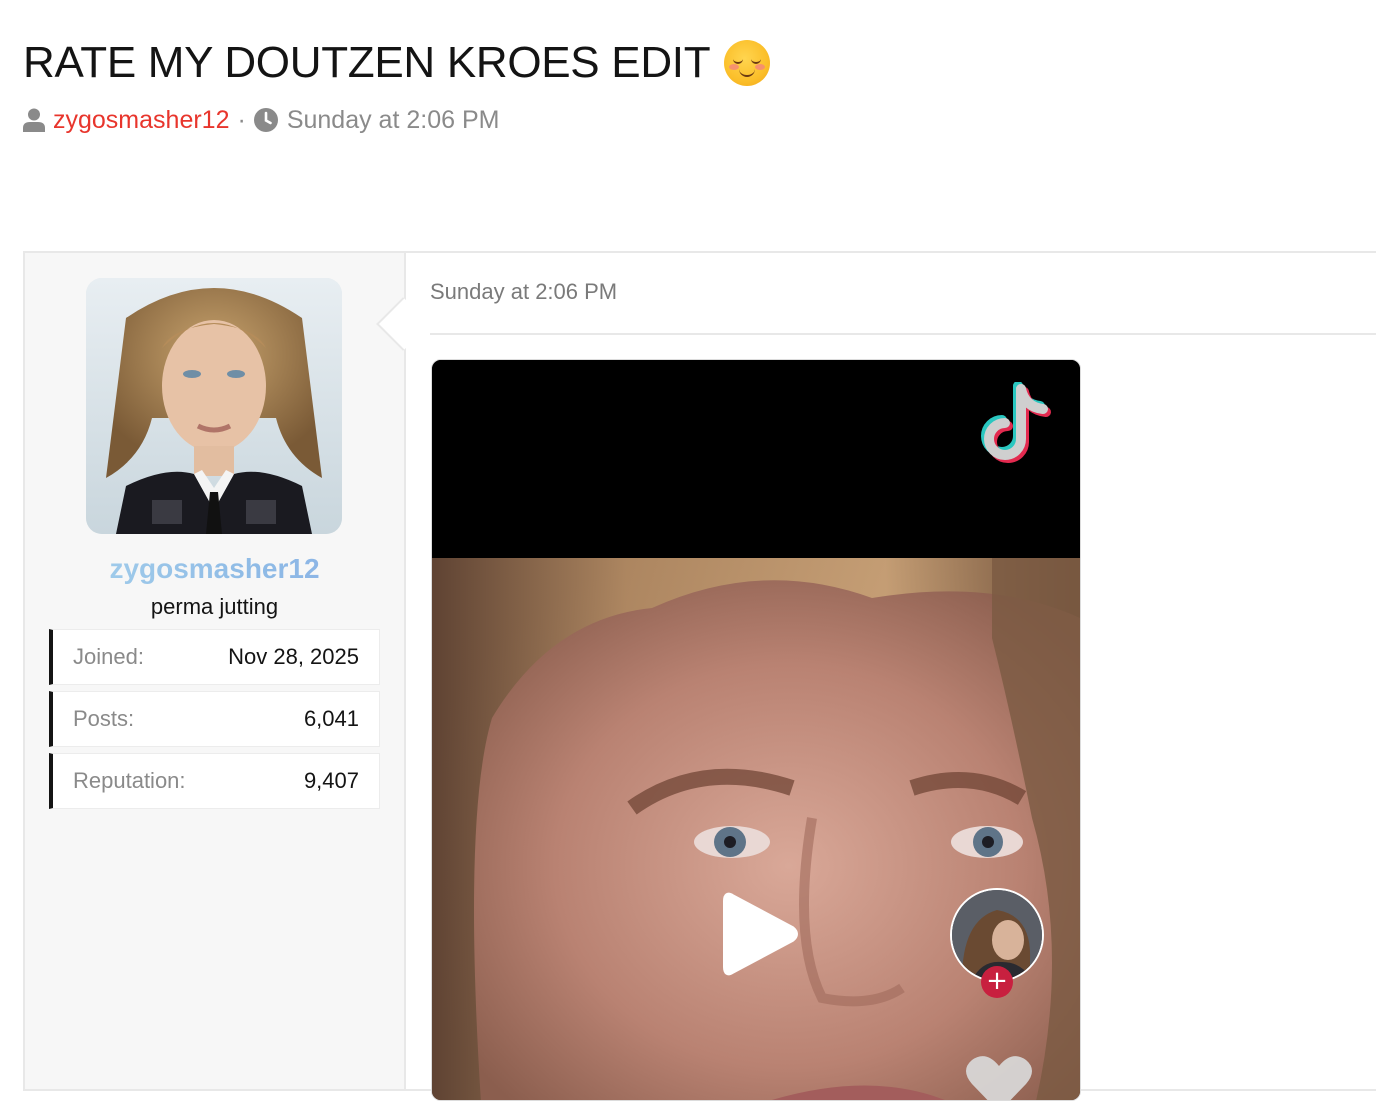 The width and height of the screenshot is (1376, 1101). What do you see at coordinates (393, 120) in the screenshot?
I see `thread-timestamp-link: Sunday at 2:06 PM` at bounding box center [393, 120].